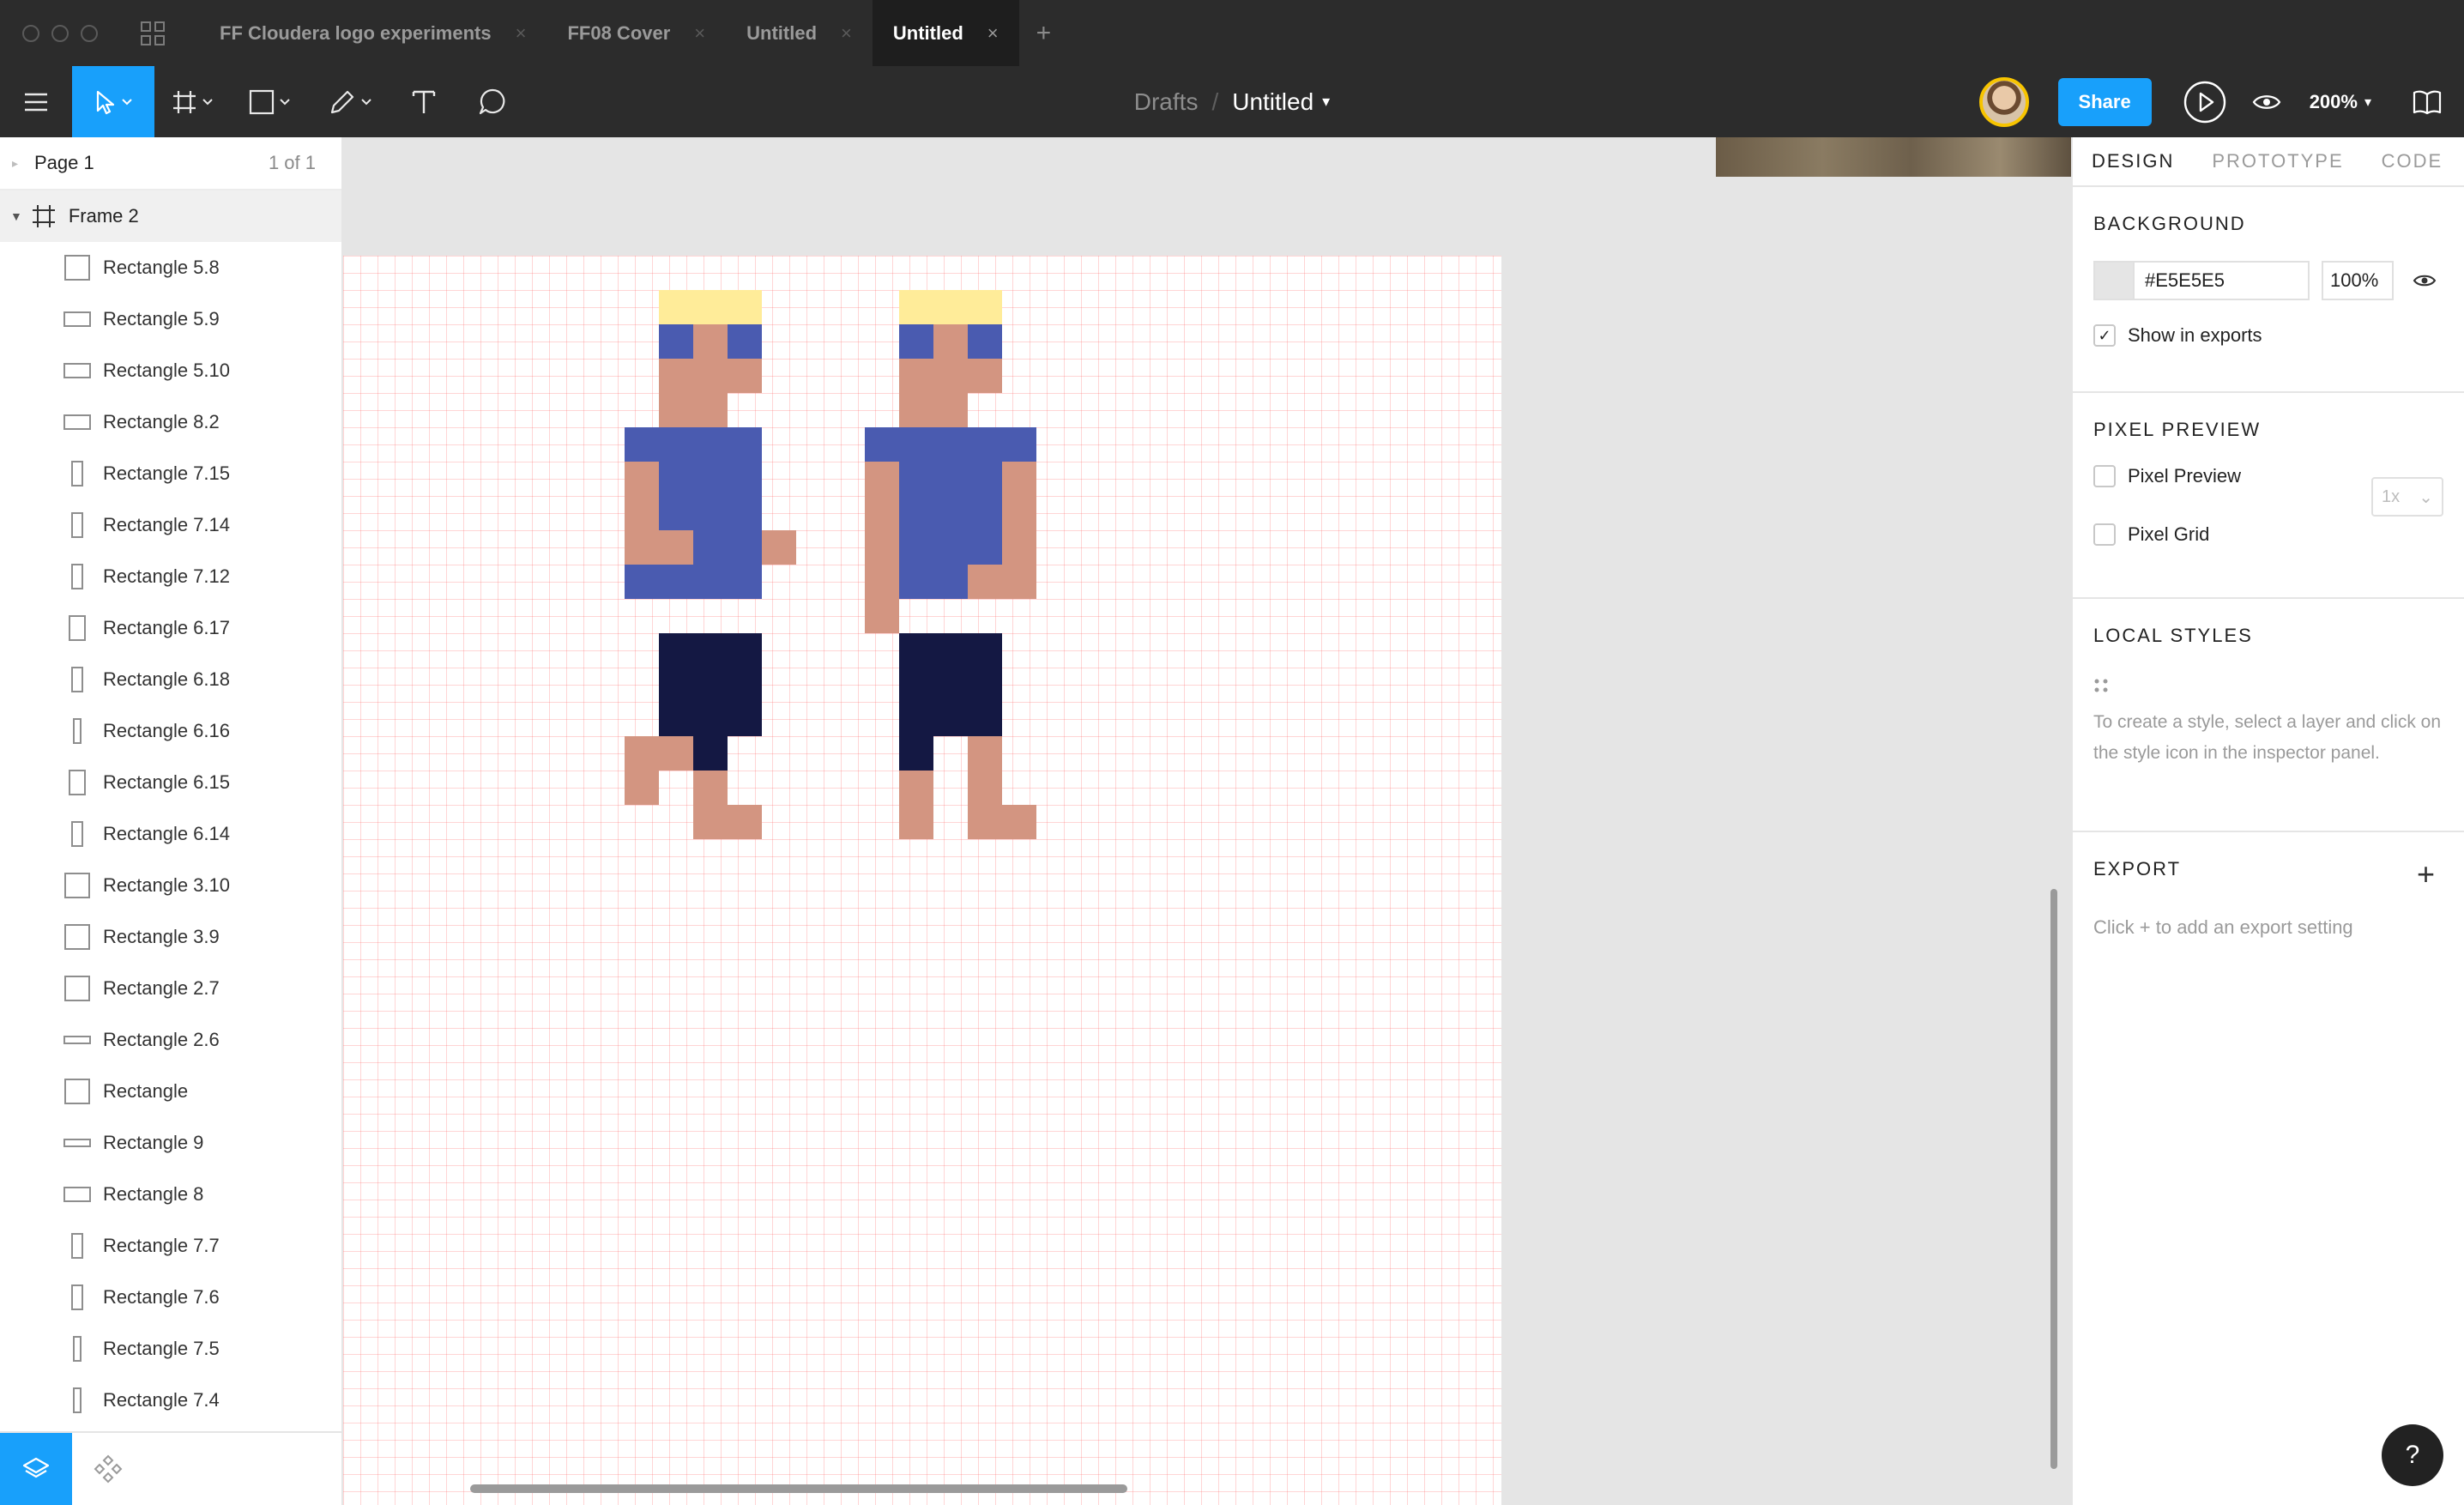 This screenshot has width=2464, height=1505. What do you see at coordinates (170, 679) in the screenshot?
I see `layer-row: Rectangle 6.18` at bounding box center [170, 679].